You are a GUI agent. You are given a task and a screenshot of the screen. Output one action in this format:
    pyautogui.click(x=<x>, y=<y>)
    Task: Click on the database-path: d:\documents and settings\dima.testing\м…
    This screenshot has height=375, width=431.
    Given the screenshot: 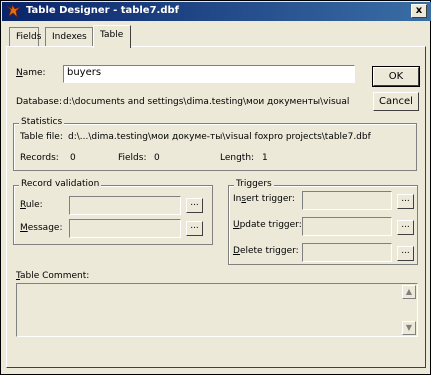 What is the action you would take?
    pyautogui.click(x=206, y=102)
    